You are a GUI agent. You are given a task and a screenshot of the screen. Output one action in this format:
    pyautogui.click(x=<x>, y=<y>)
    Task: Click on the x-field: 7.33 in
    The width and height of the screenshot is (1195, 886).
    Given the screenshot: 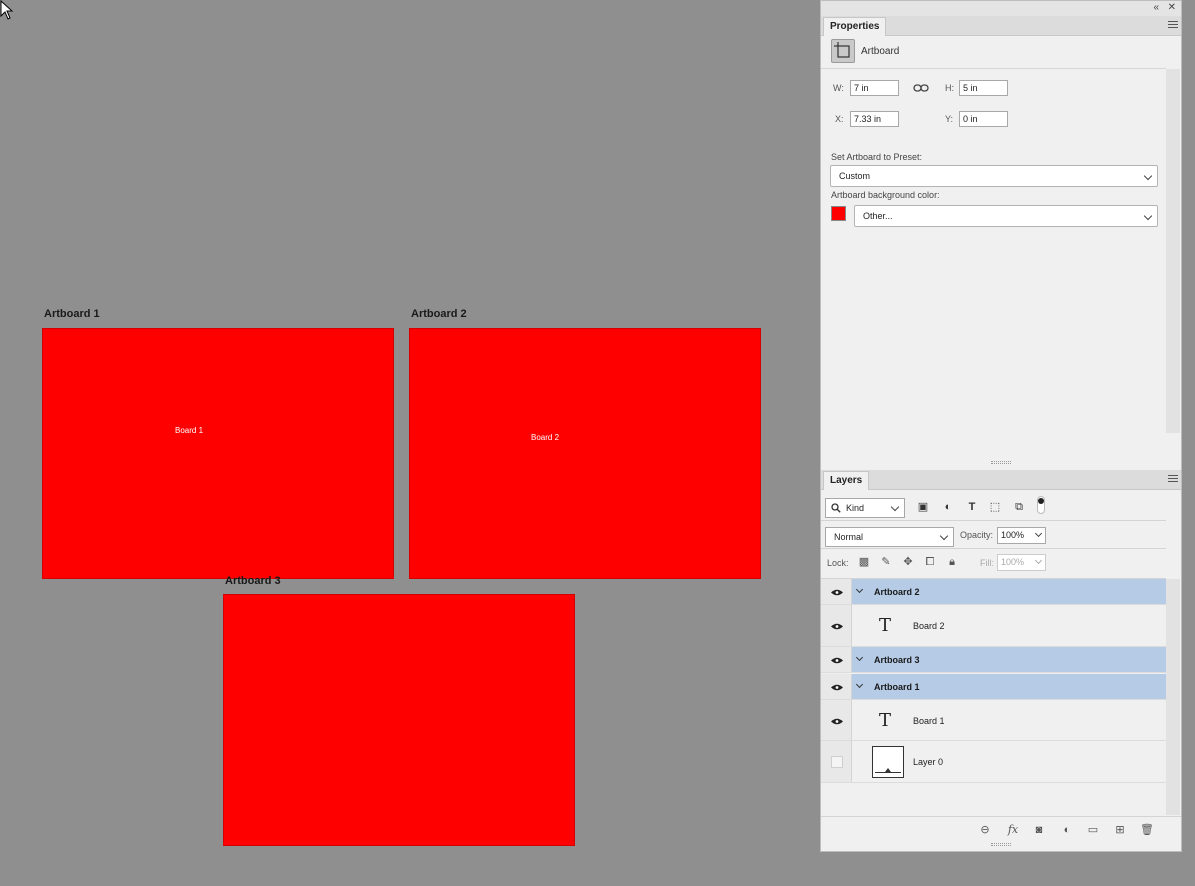 What is the action you would take?
    pyautogui.click(x=874, y=119)
    